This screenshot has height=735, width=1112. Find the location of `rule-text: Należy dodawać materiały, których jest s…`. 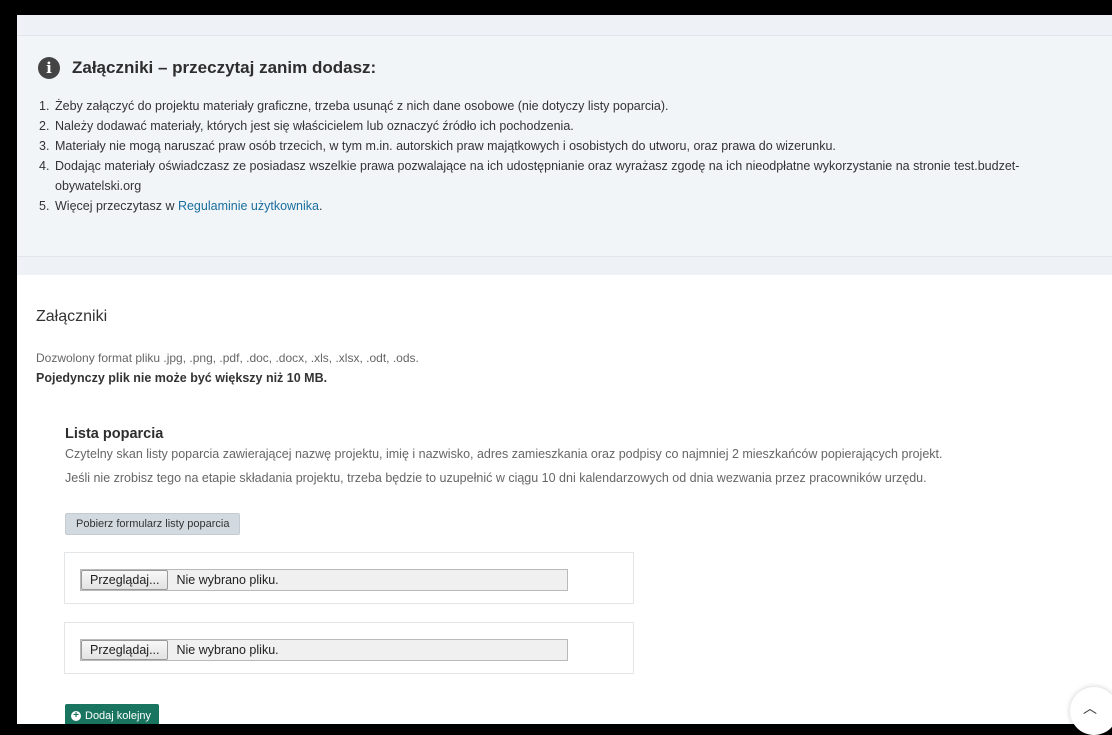

rule-text: Należy dodawać materiały, których jest s… is located at coordinates (314, 126).